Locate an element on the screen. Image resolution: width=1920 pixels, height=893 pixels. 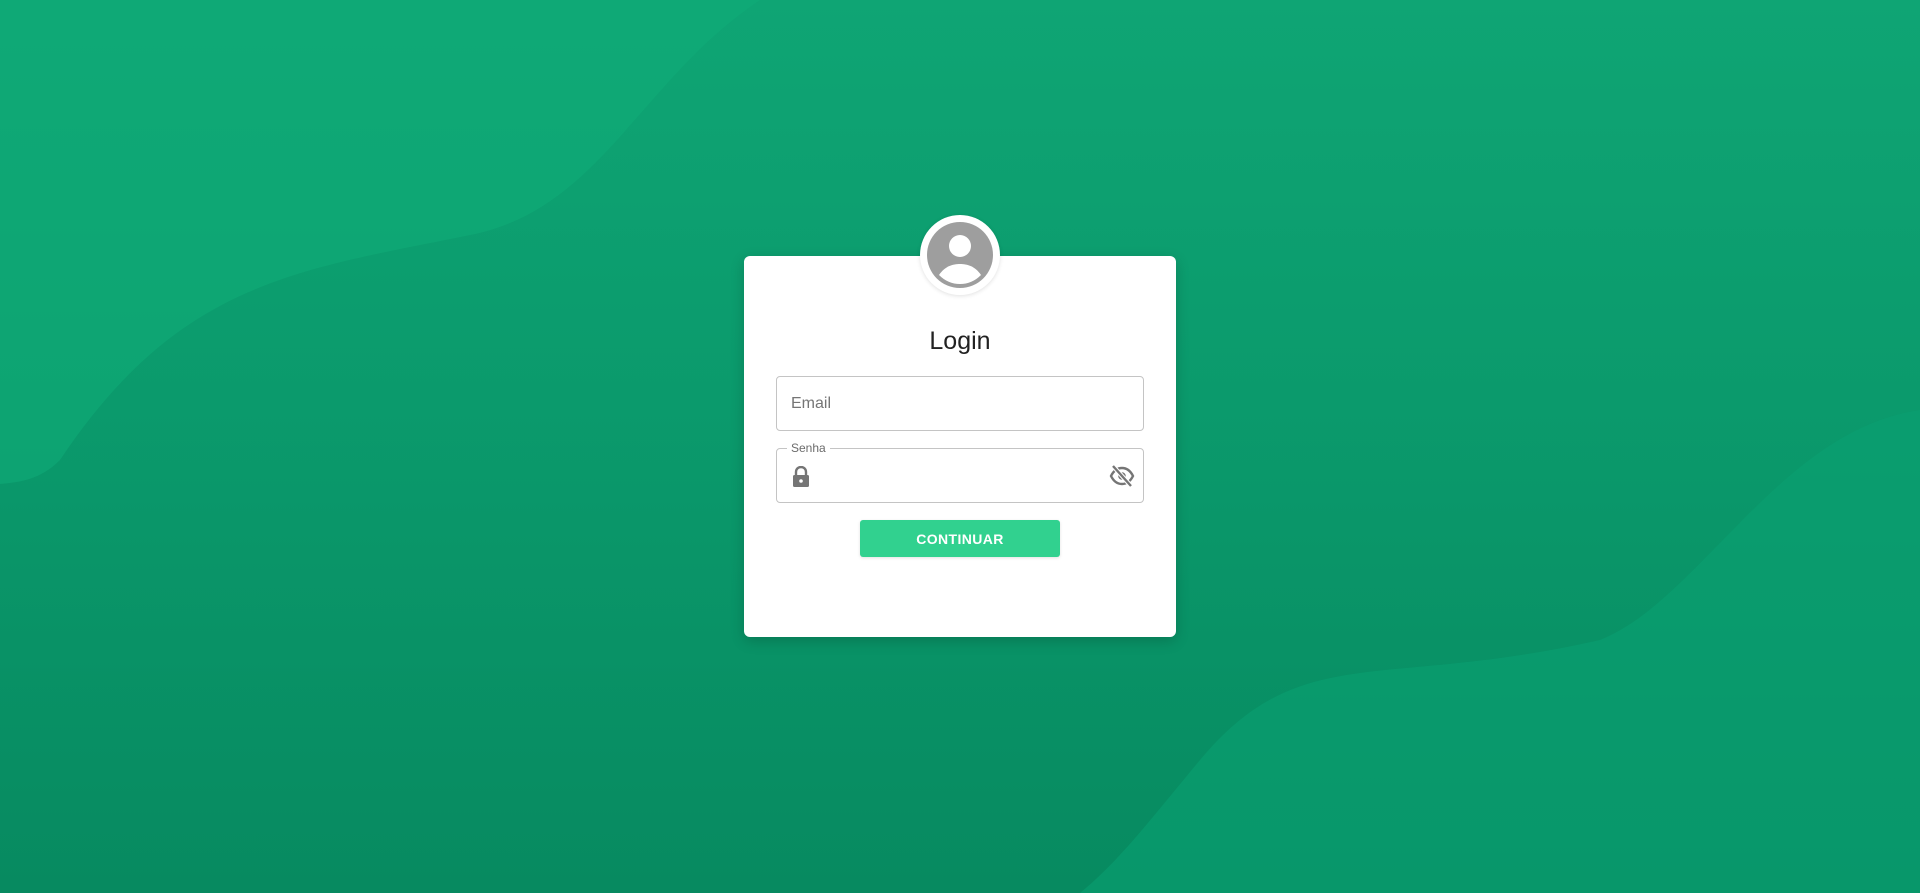
user-avatar-icon is located at coordinates (960, 255).